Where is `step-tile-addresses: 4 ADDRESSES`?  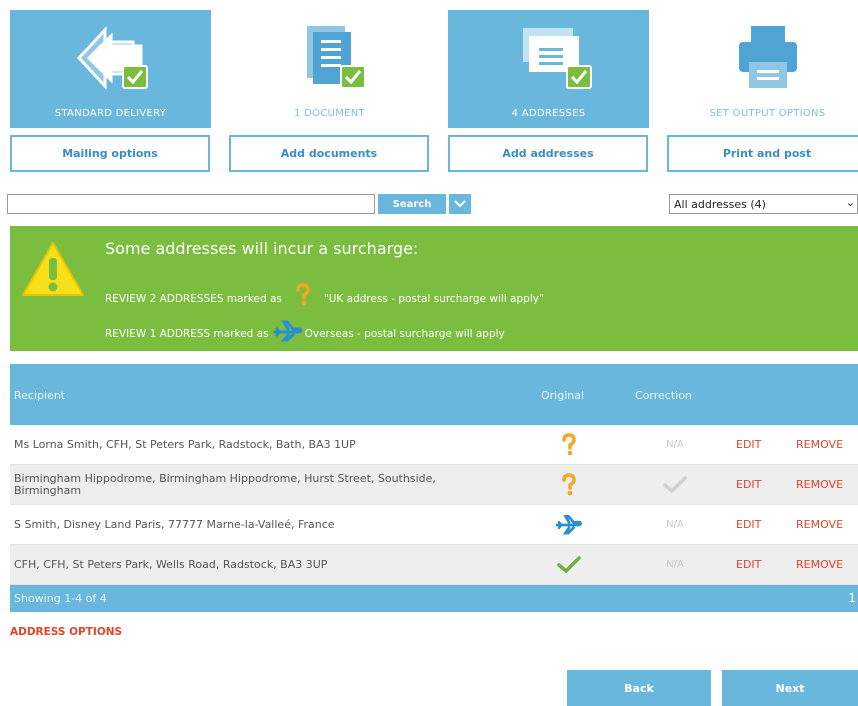 step-tile-addresses: 4 ADDRESSES is located at coordinates (548, 69).